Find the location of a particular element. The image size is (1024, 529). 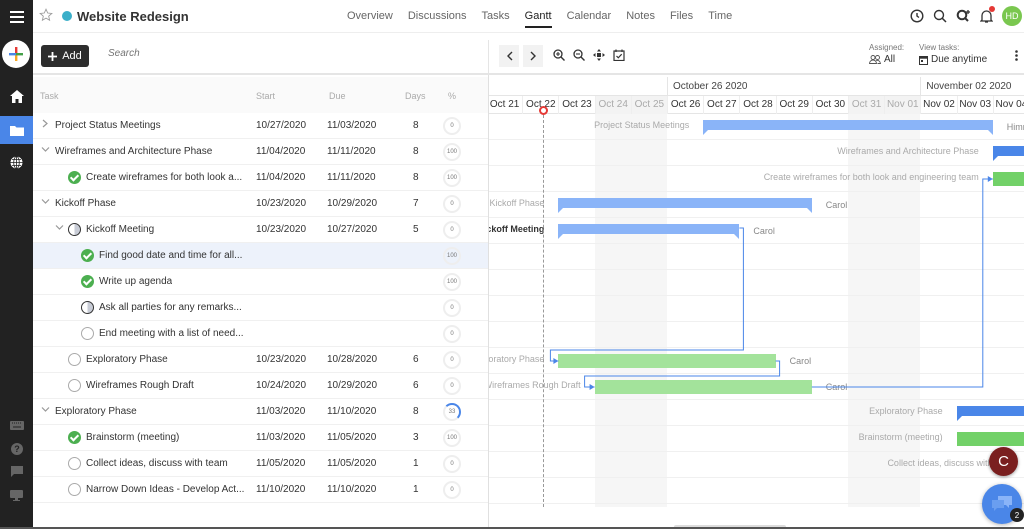

tab-tasks: Tasks is located at coordinates (496, 20).